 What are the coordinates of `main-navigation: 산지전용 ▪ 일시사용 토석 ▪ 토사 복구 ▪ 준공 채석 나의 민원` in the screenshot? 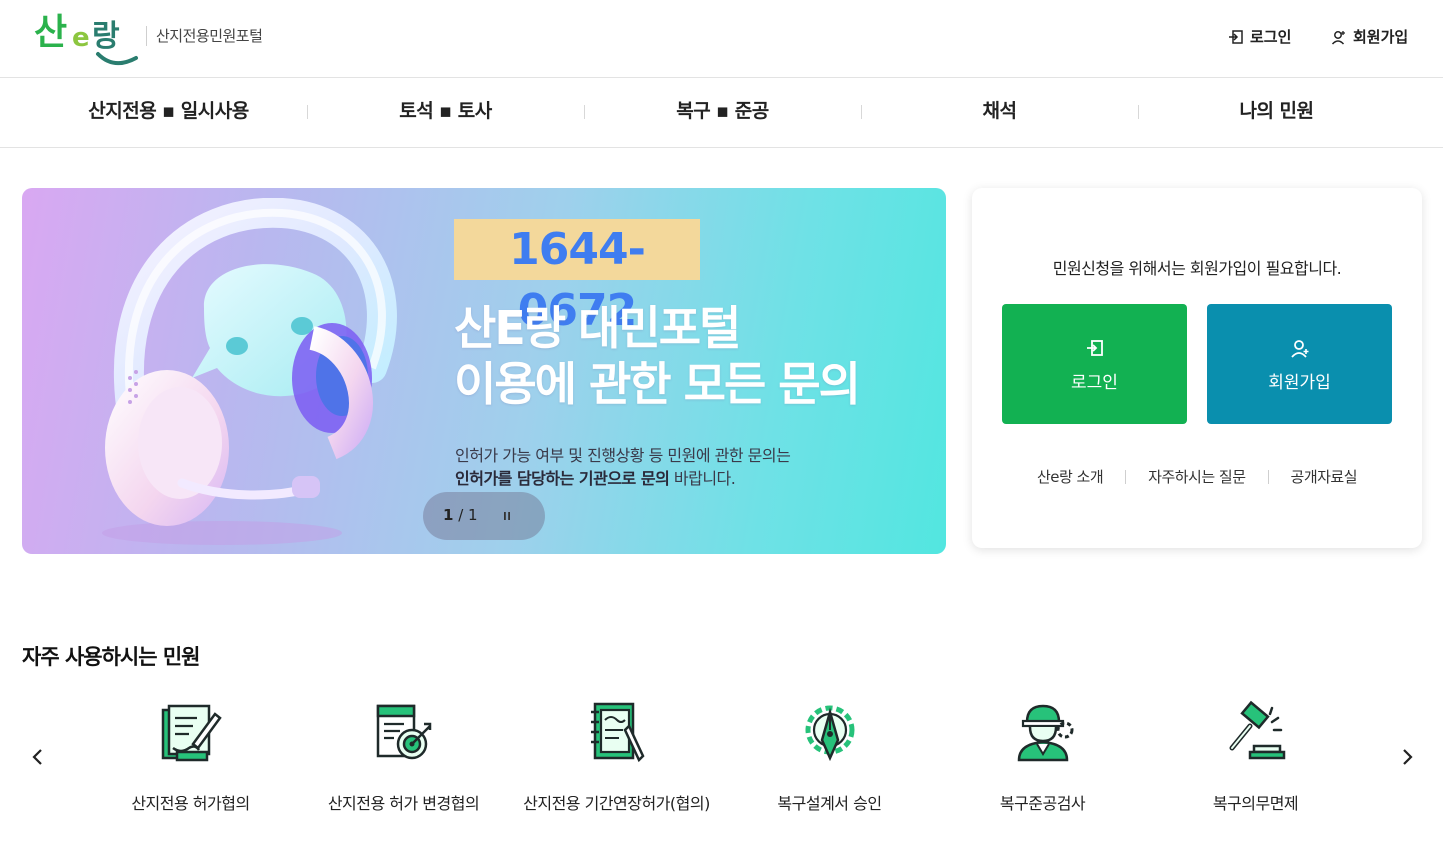 It's located at (721, 113).